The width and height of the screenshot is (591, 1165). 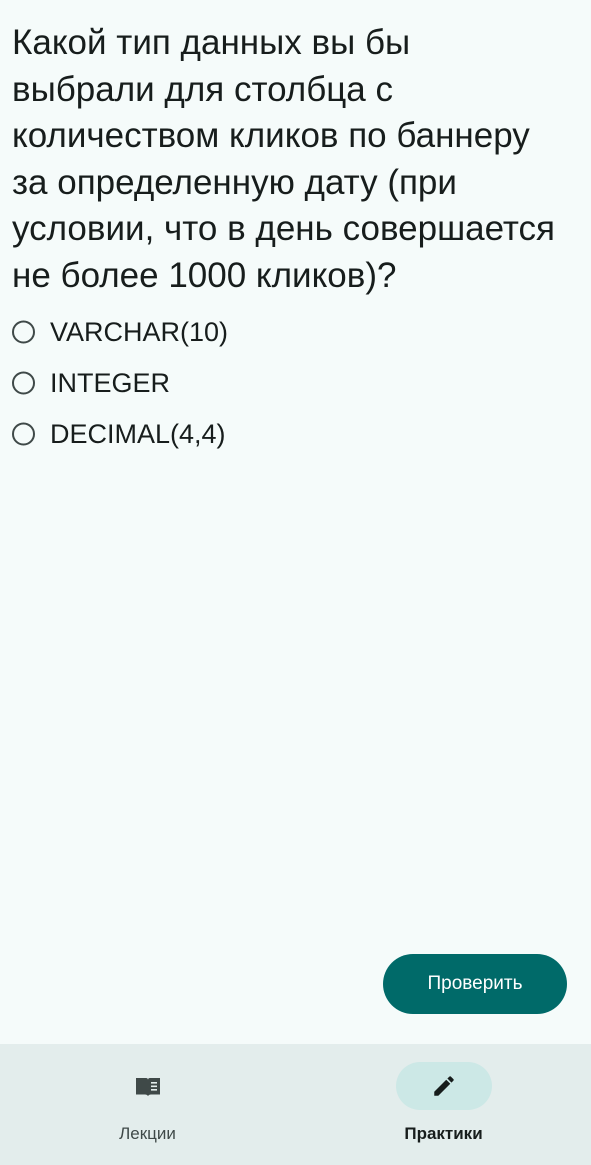 I want to click on nav-item-practice: Практики, so click(x=443, y=1104).